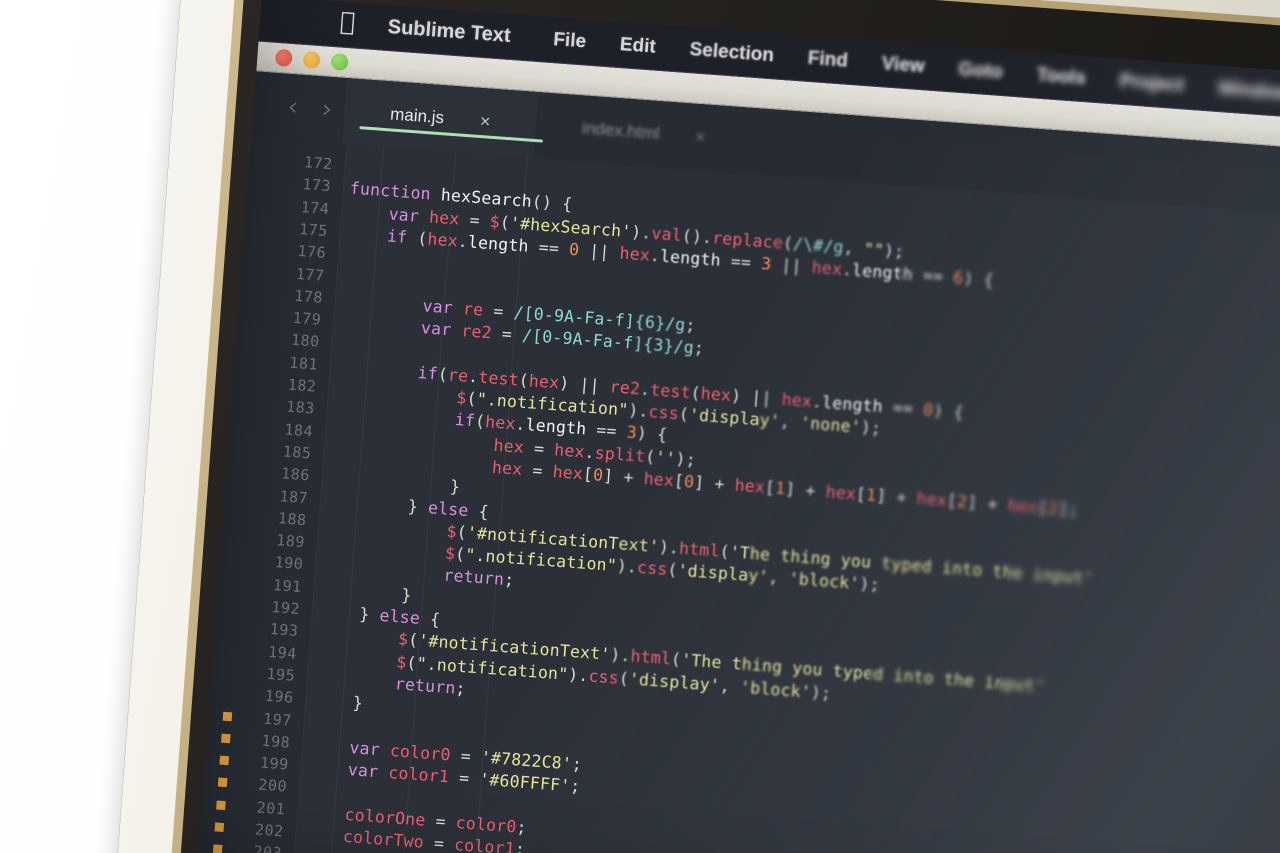 Image resolution: width=1280 pixels, height=853 pixels. What do you see at coordinates (274, 763) in the screenshot?
I see `line-number: 199` at bounding box center [274, 763].